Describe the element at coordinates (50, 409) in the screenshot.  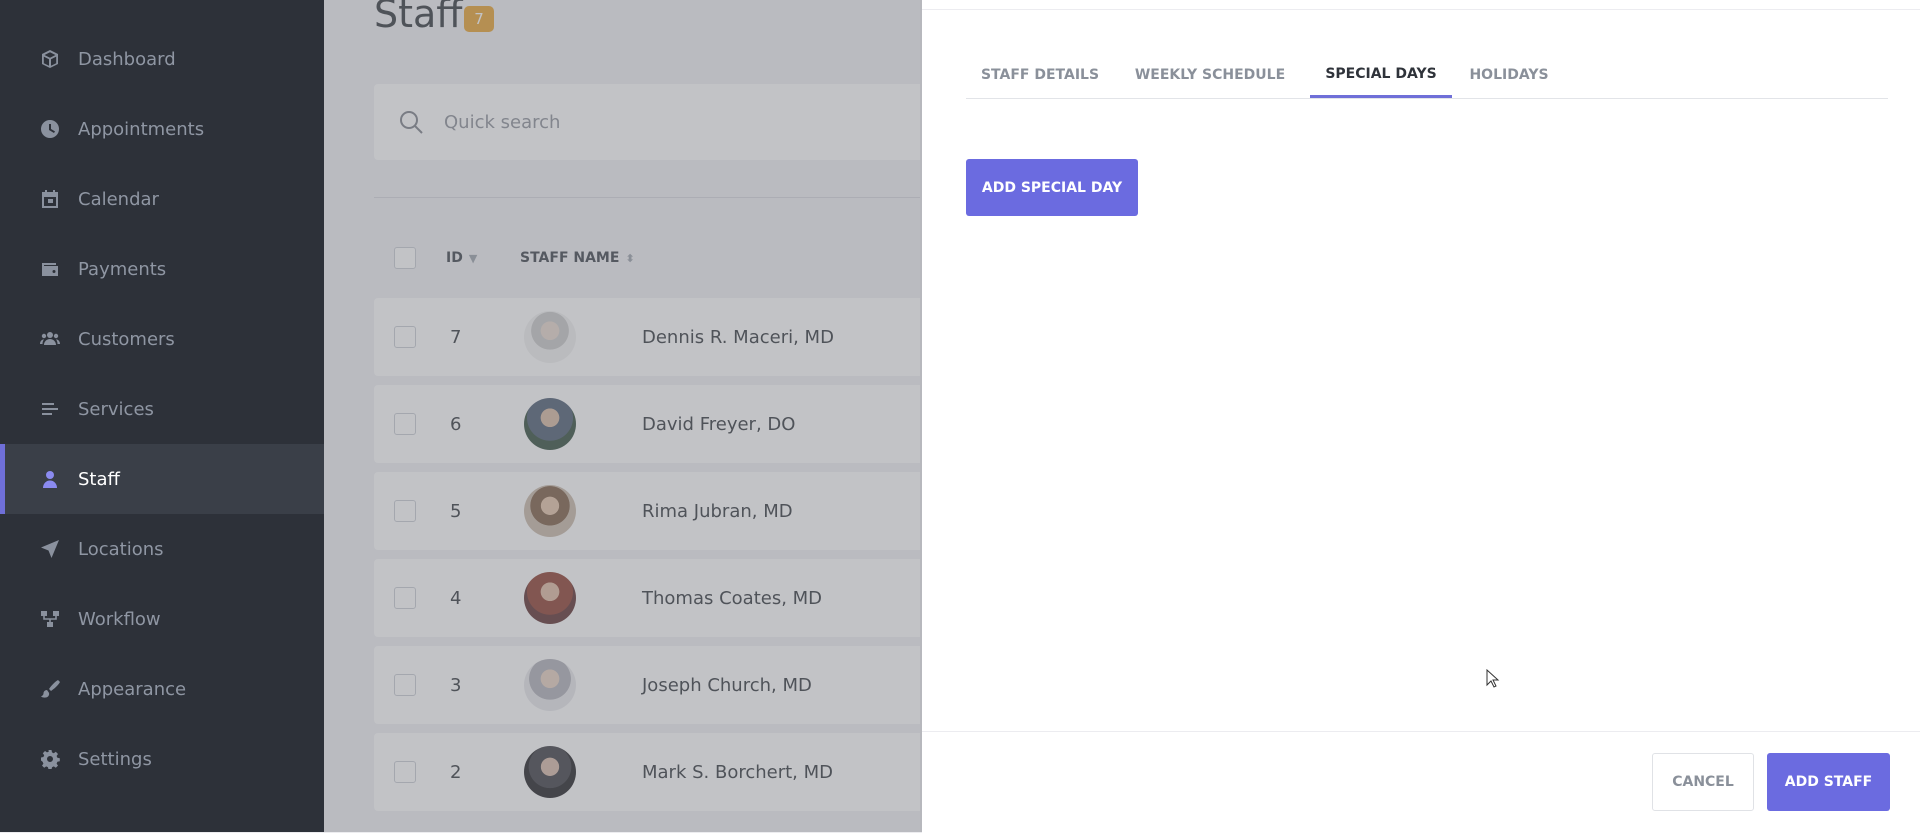
I see `list-icon` at that location.